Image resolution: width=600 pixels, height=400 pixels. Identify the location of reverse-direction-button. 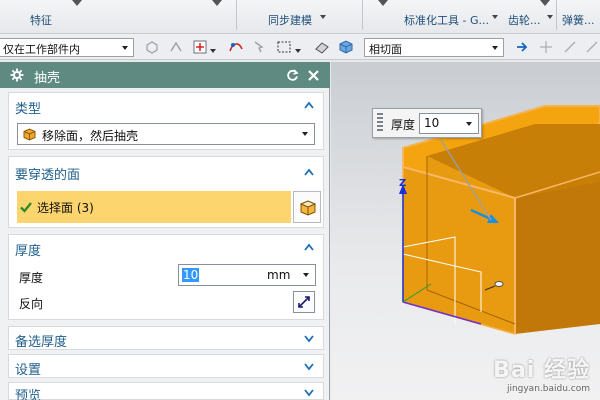
(304, 302).